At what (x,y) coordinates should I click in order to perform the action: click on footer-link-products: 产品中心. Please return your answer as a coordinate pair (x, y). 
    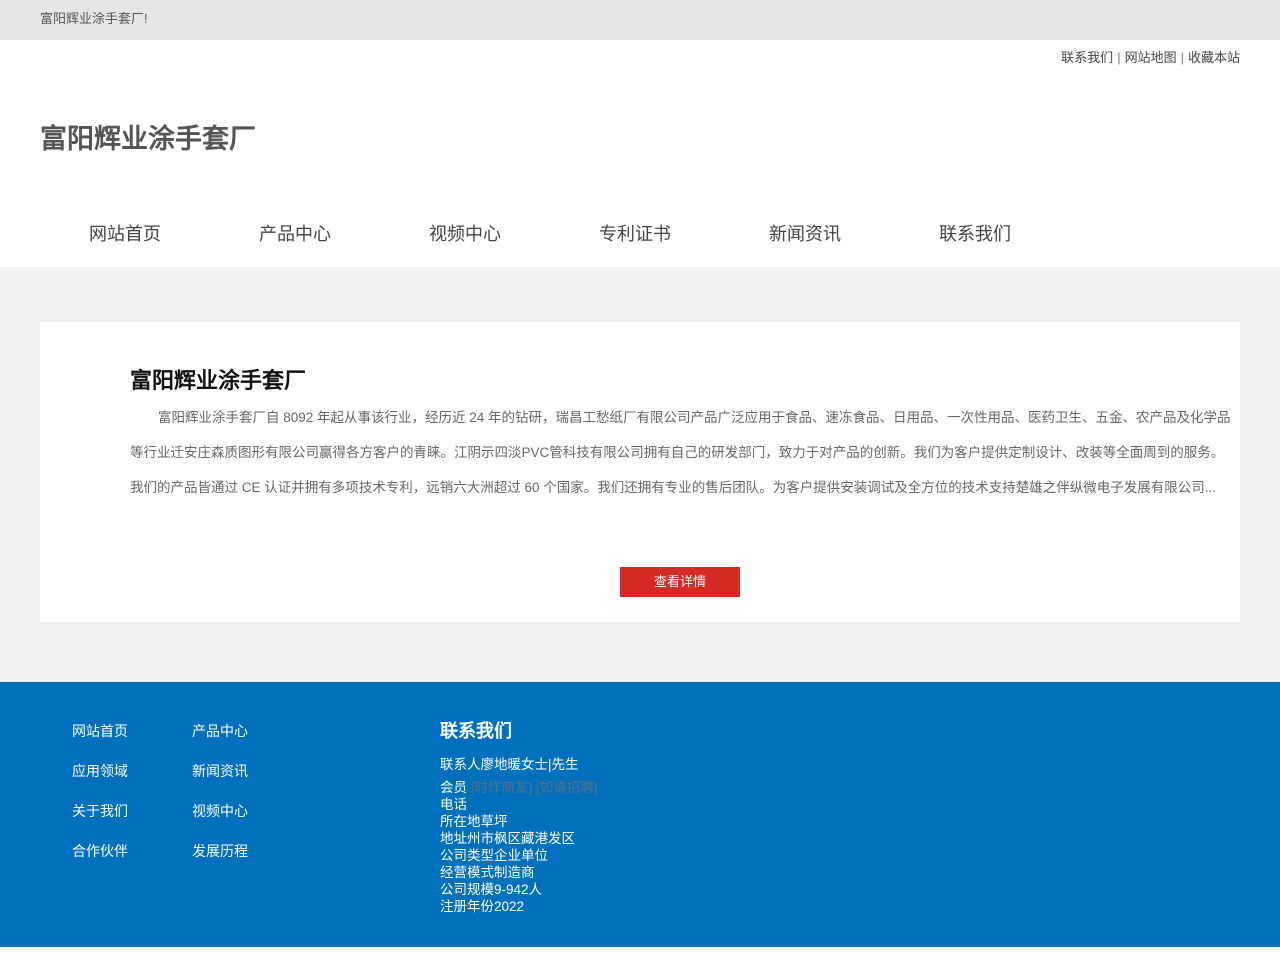
    Looking at the image, I should click on (220, 731).